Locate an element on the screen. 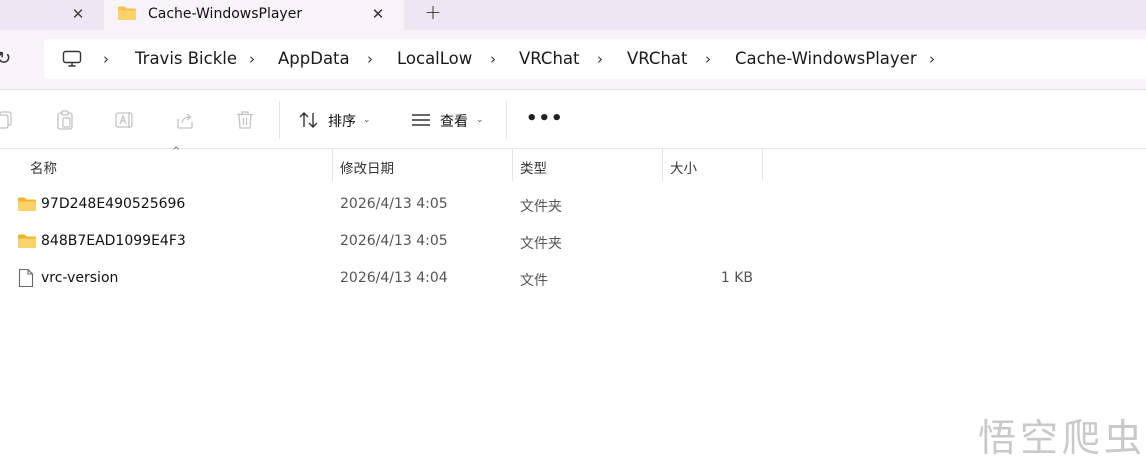  view-label: 查看 is located at coordinates (454, 122).